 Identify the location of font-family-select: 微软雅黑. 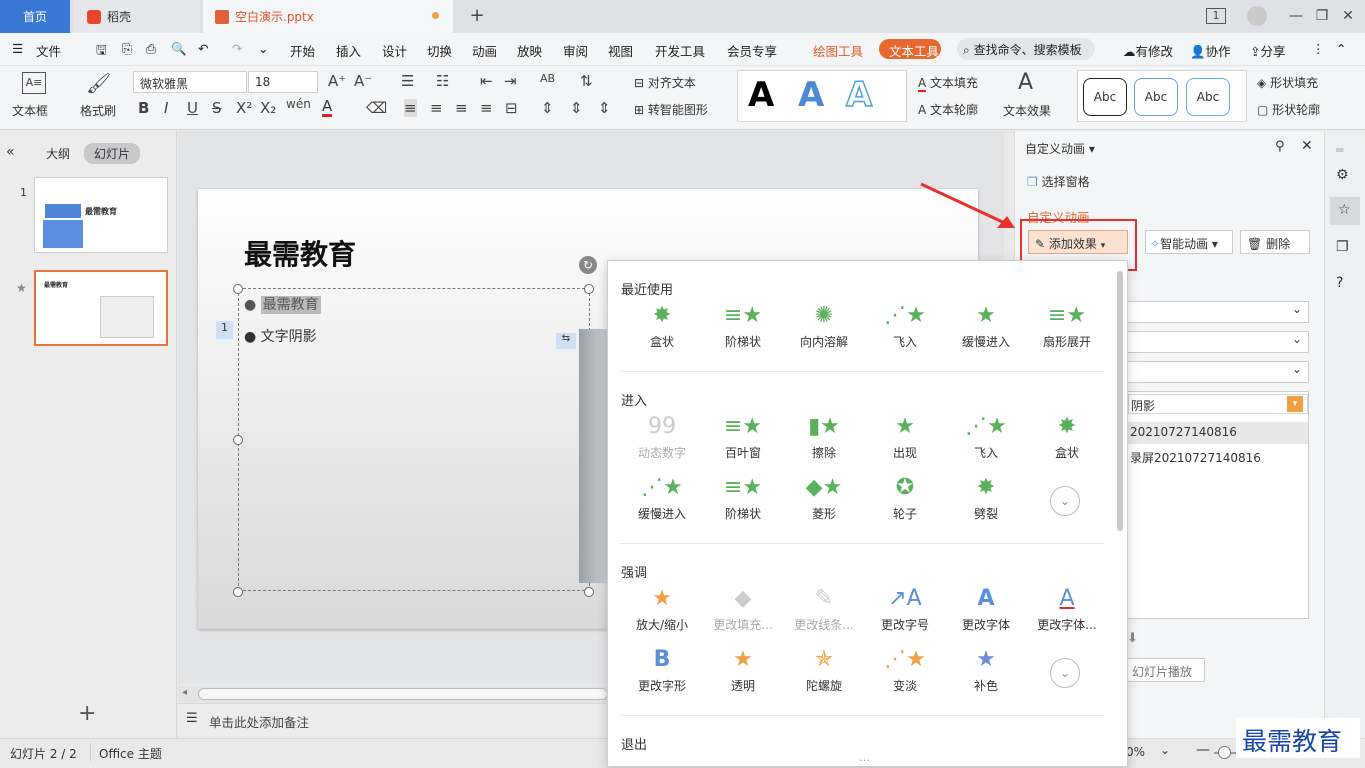
(190, 82).